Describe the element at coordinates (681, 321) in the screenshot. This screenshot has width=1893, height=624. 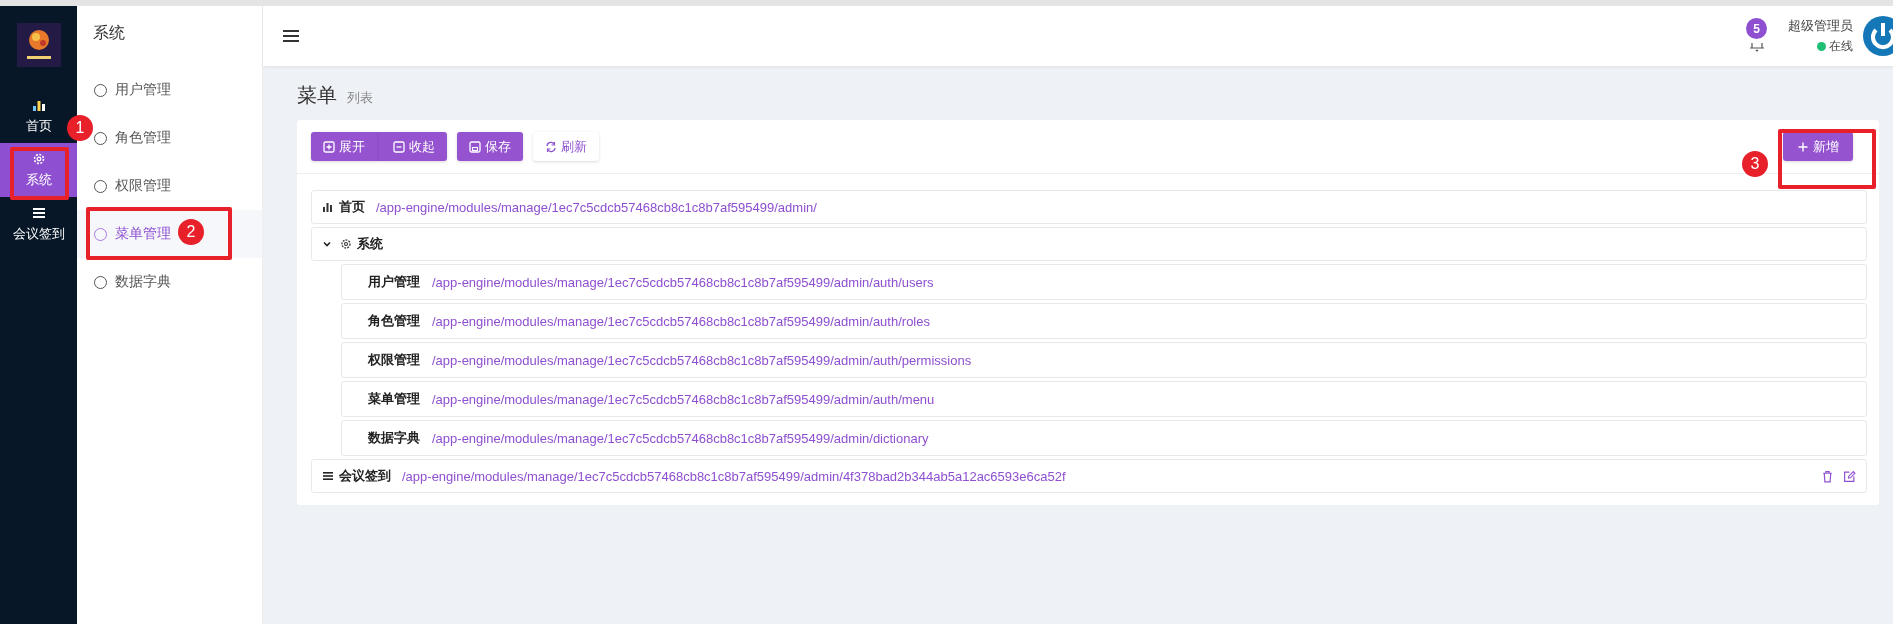
I see `menu-path: /app-engine/modules/manage/1ec7c5cdcb57468cb8c1c8b7af595499/admin/auth/roles` at that location.